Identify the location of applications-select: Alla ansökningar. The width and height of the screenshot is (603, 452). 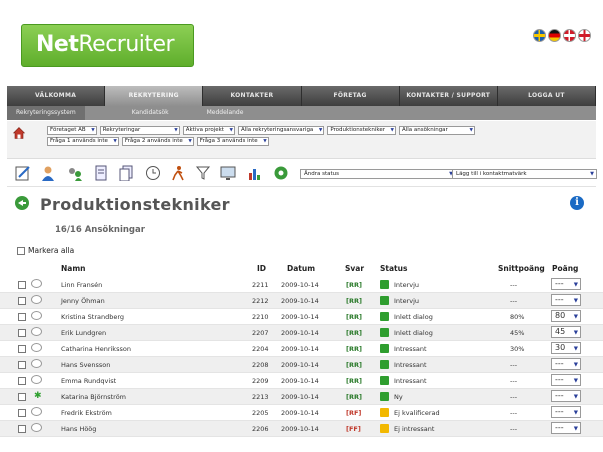
(436, 130).